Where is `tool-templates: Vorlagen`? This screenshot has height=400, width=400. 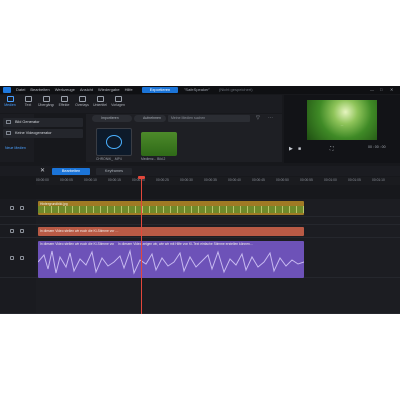
tool-templates: Vorlagen is located at coordinates (118, 101).